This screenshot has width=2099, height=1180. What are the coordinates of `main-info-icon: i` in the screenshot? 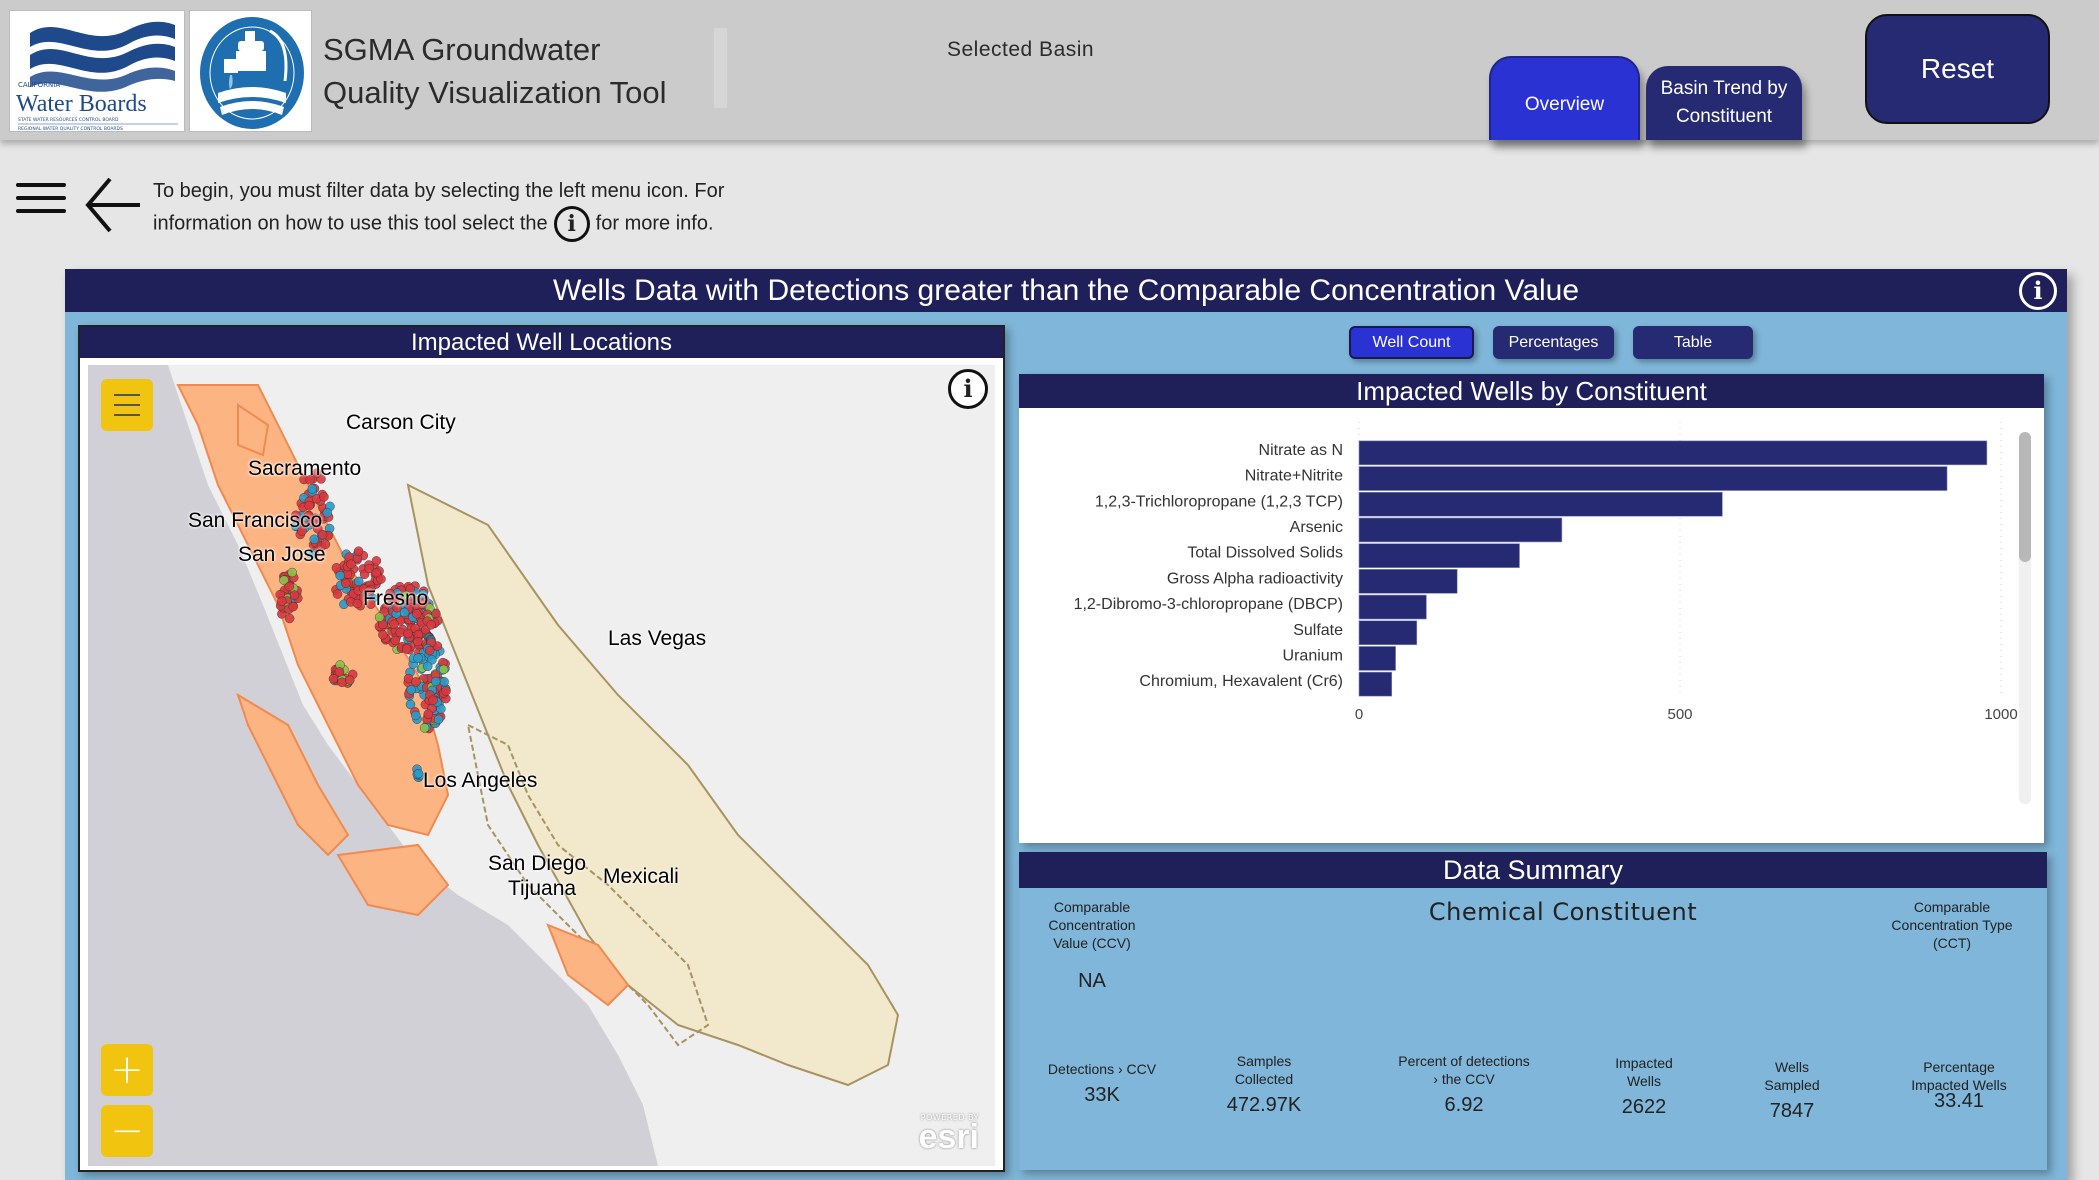 It's located at (2038, 291).